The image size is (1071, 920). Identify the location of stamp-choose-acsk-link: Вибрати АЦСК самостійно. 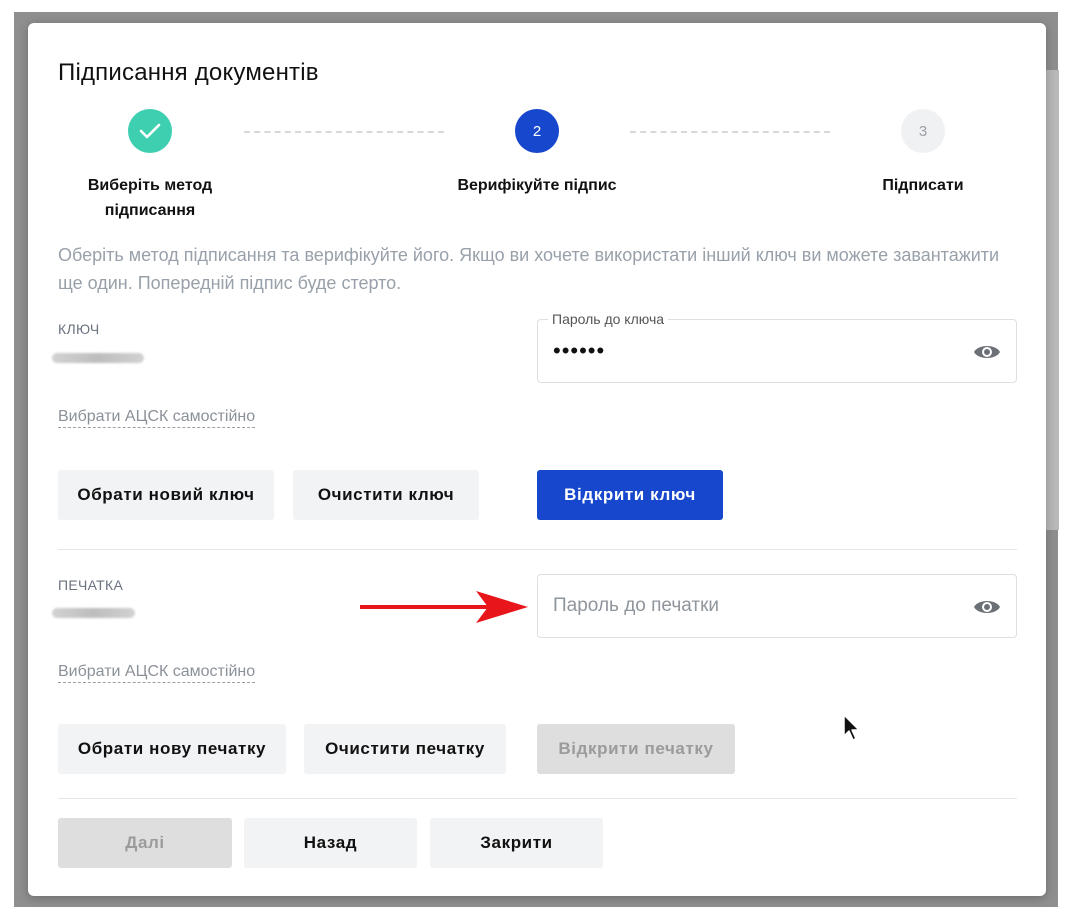
(157, 672).